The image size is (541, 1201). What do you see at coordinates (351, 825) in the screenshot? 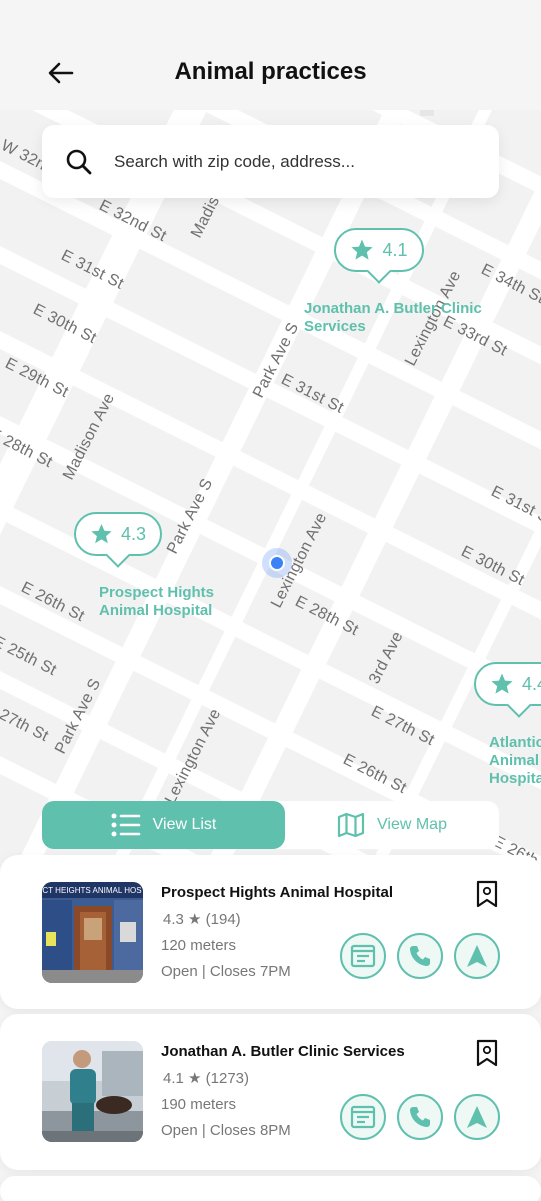
I see `map-icon` at bounding box center [351, 825].